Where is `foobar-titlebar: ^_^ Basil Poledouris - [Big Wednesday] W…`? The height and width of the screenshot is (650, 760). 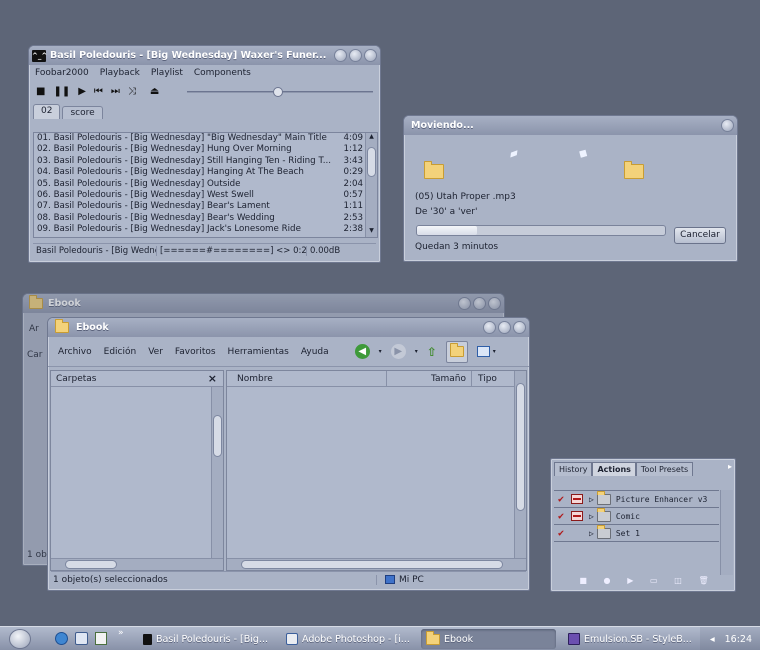
foobar-titlebar: ^_^ Basil Poledouris - [Big Wednesday] W… is located at coordinates (204, 55).